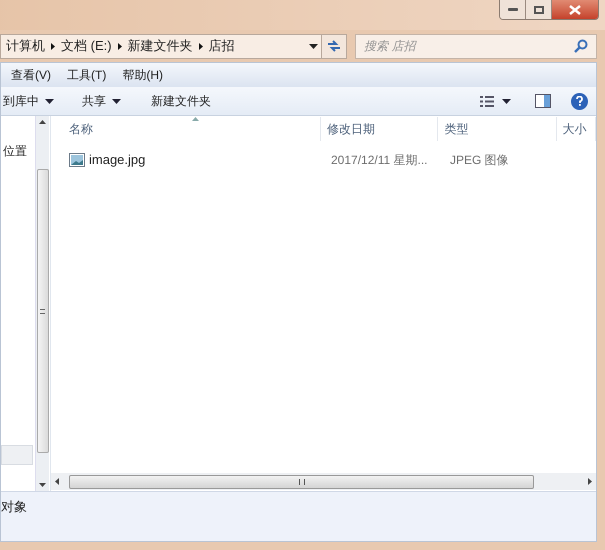 This screenshot has height=550, width=605. I want to click on column-header: 名称, so click(192, 129).